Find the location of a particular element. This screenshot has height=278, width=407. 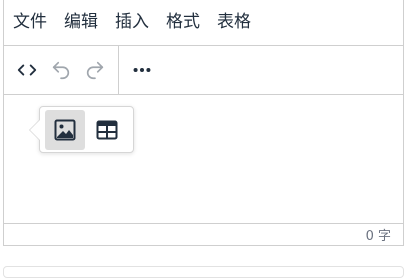

toolbar-group-more is located at coordinates (139, 70).